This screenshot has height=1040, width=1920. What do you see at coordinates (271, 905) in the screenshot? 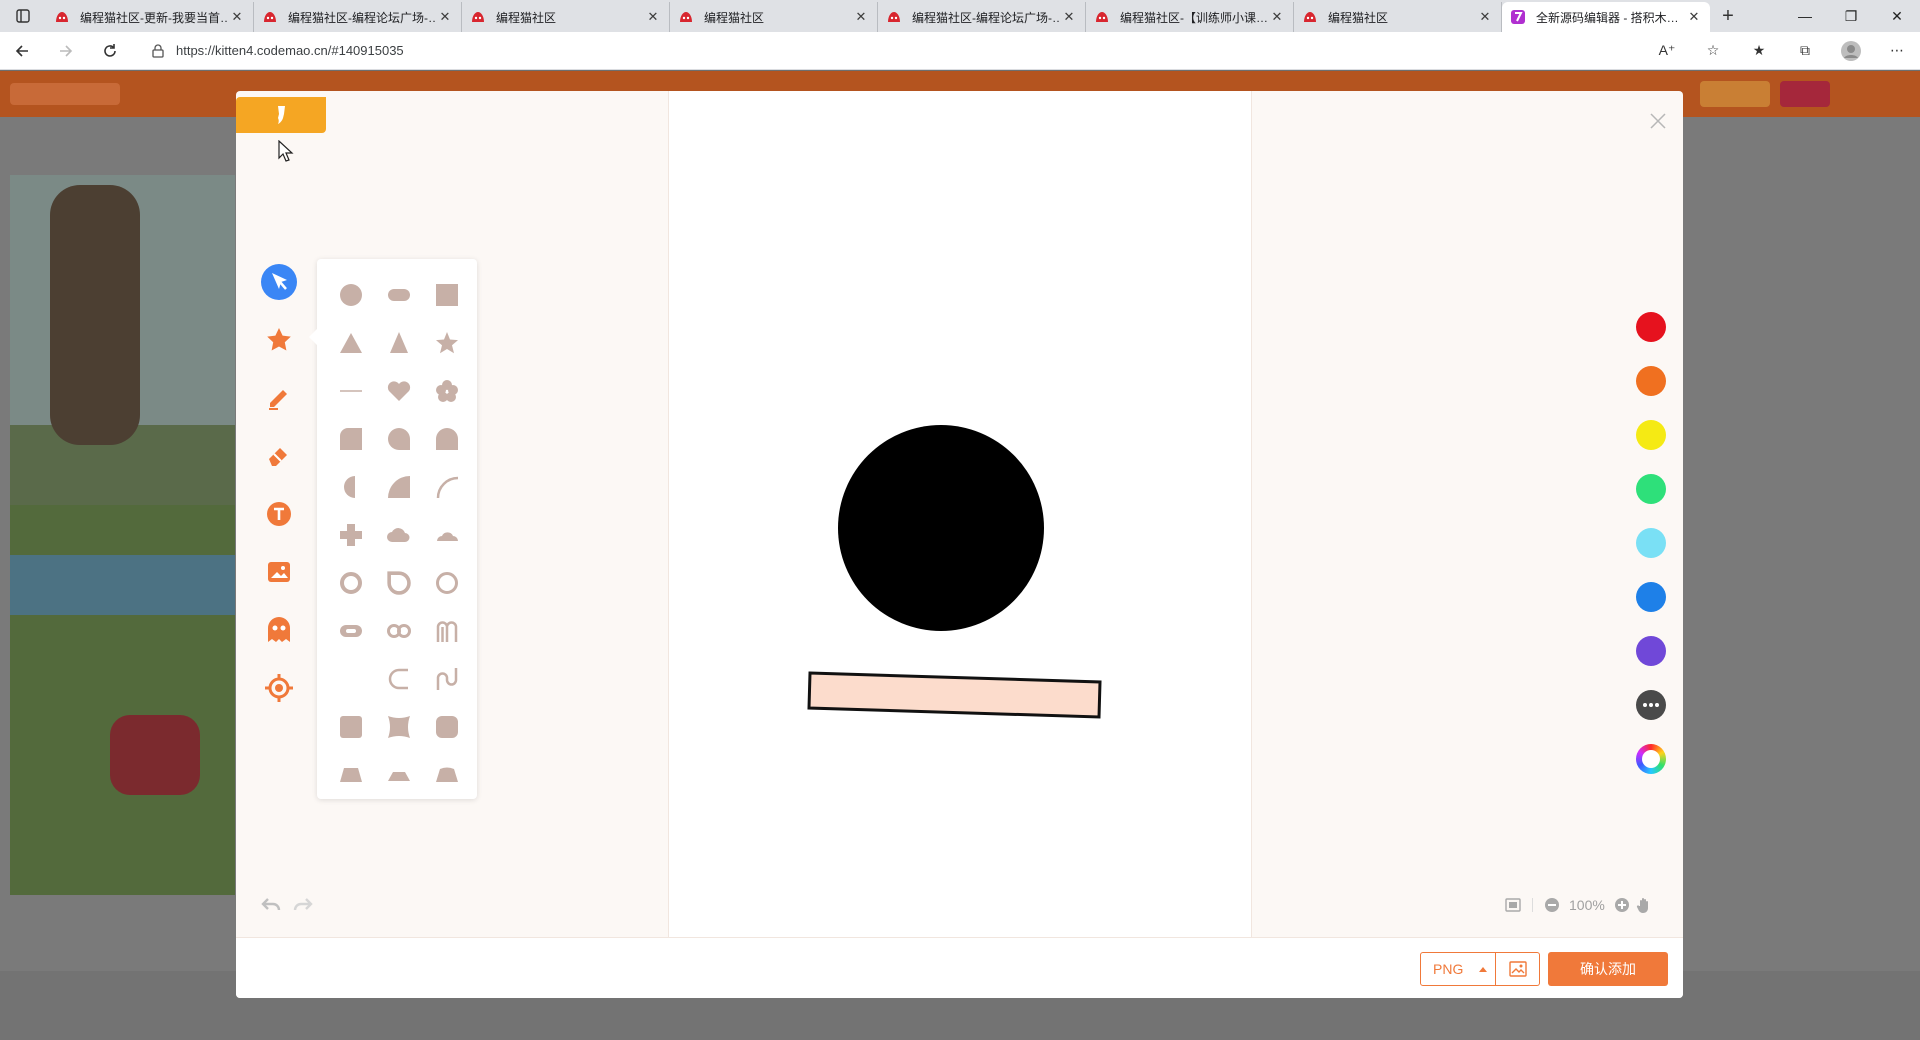
I see `undo-button` at bounding box center [271, 905].